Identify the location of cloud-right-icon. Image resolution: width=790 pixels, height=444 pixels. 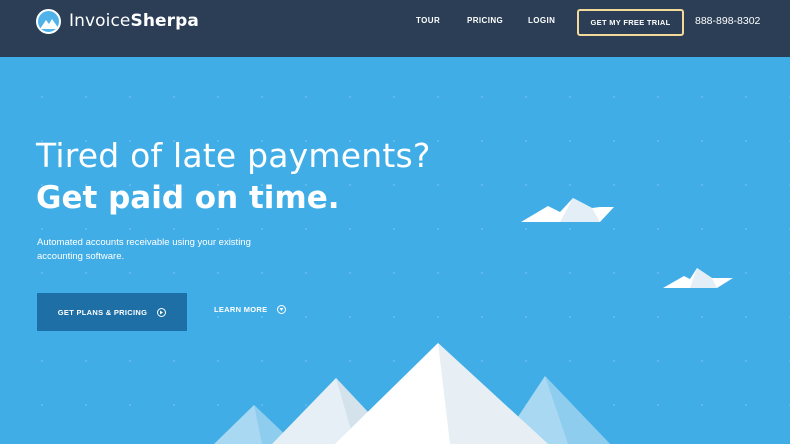
(698, 278).